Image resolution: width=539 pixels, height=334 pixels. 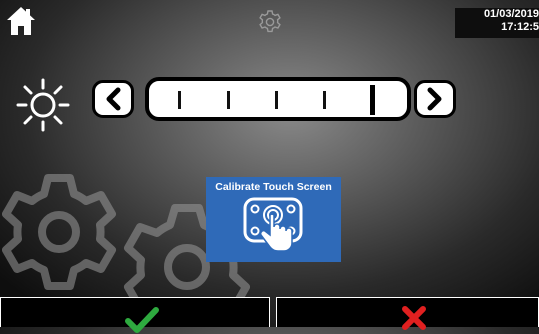 I want to click on time-text: 17:12:5, so click(x=520, y=27).